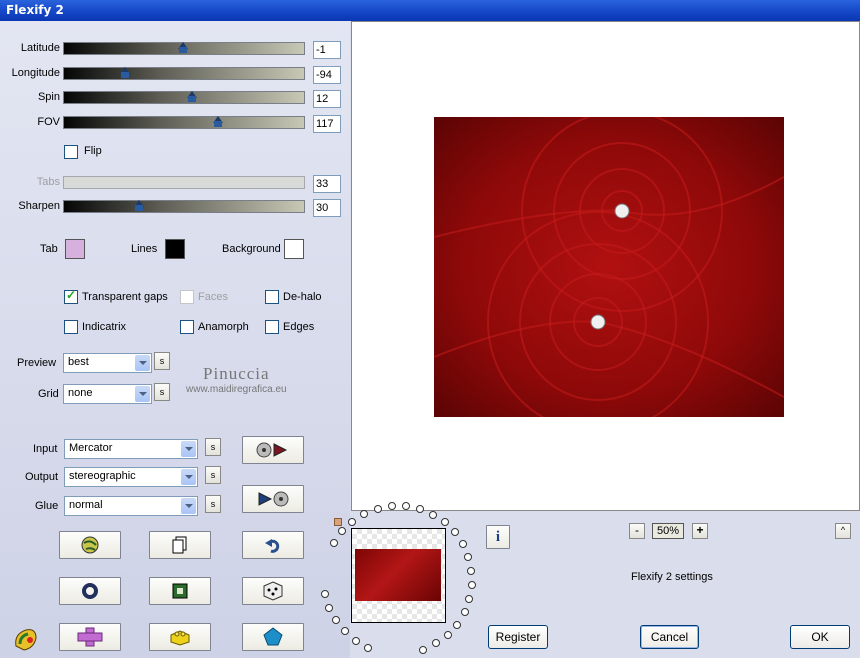  What do you see at coordinates (180, 545) in the screenshot?
I see `copy-button` at bounding box center [180, 545].